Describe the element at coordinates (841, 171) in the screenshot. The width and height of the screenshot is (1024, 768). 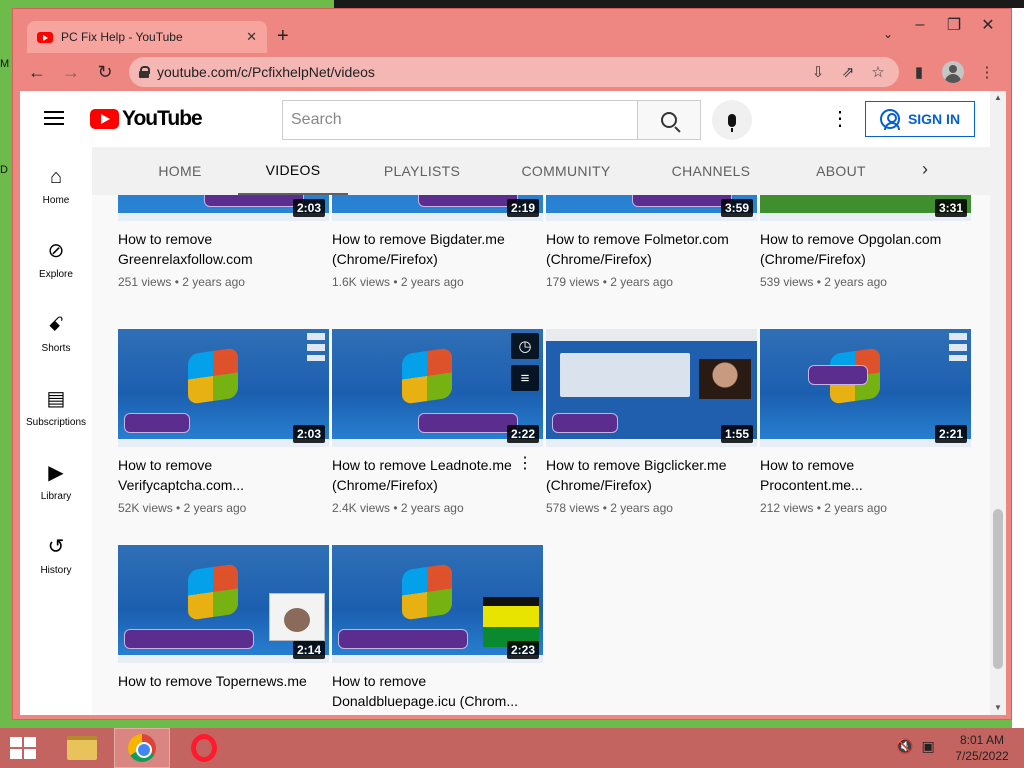
I see `tab-about: ABOUT` at that location.